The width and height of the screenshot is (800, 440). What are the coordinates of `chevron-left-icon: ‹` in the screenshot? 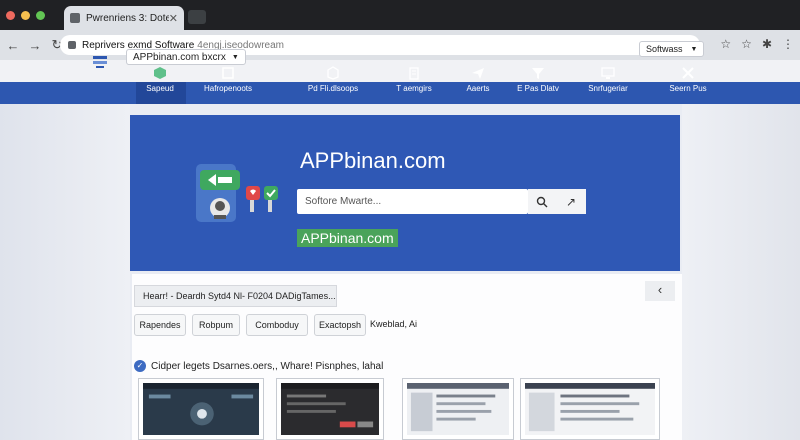 It's located at (660, 289).